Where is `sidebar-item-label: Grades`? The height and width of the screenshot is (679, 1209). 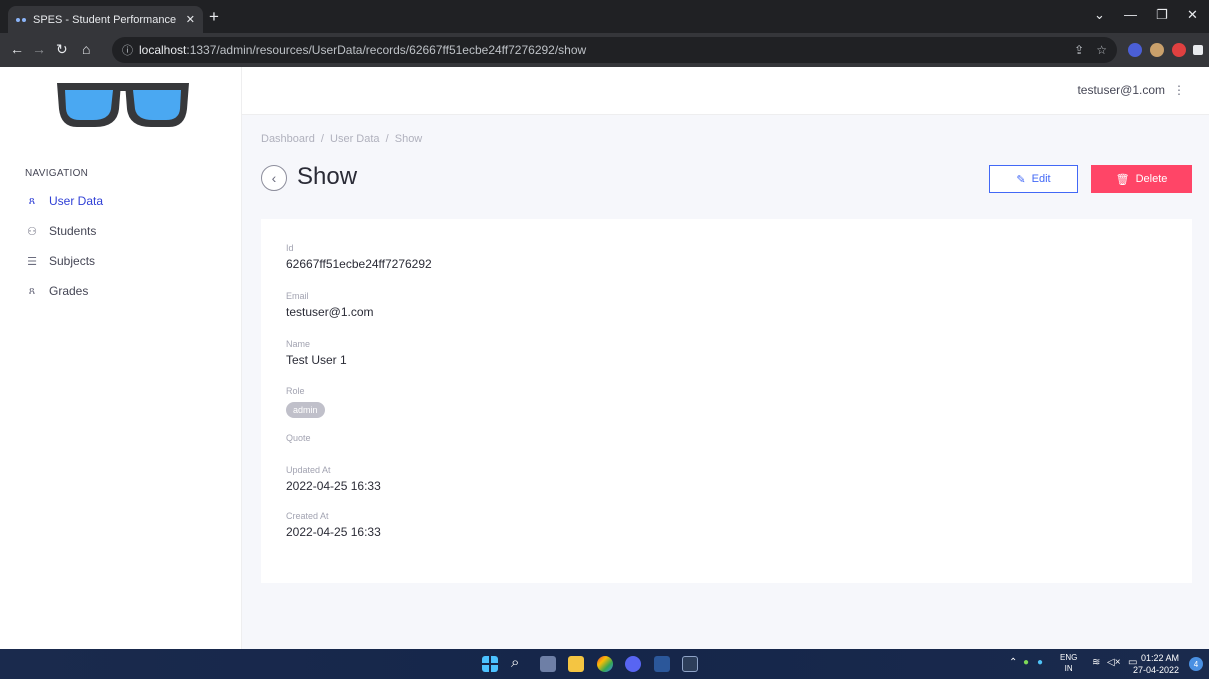
sidebar-item-label: Grades is located at coordinates (69, 291).